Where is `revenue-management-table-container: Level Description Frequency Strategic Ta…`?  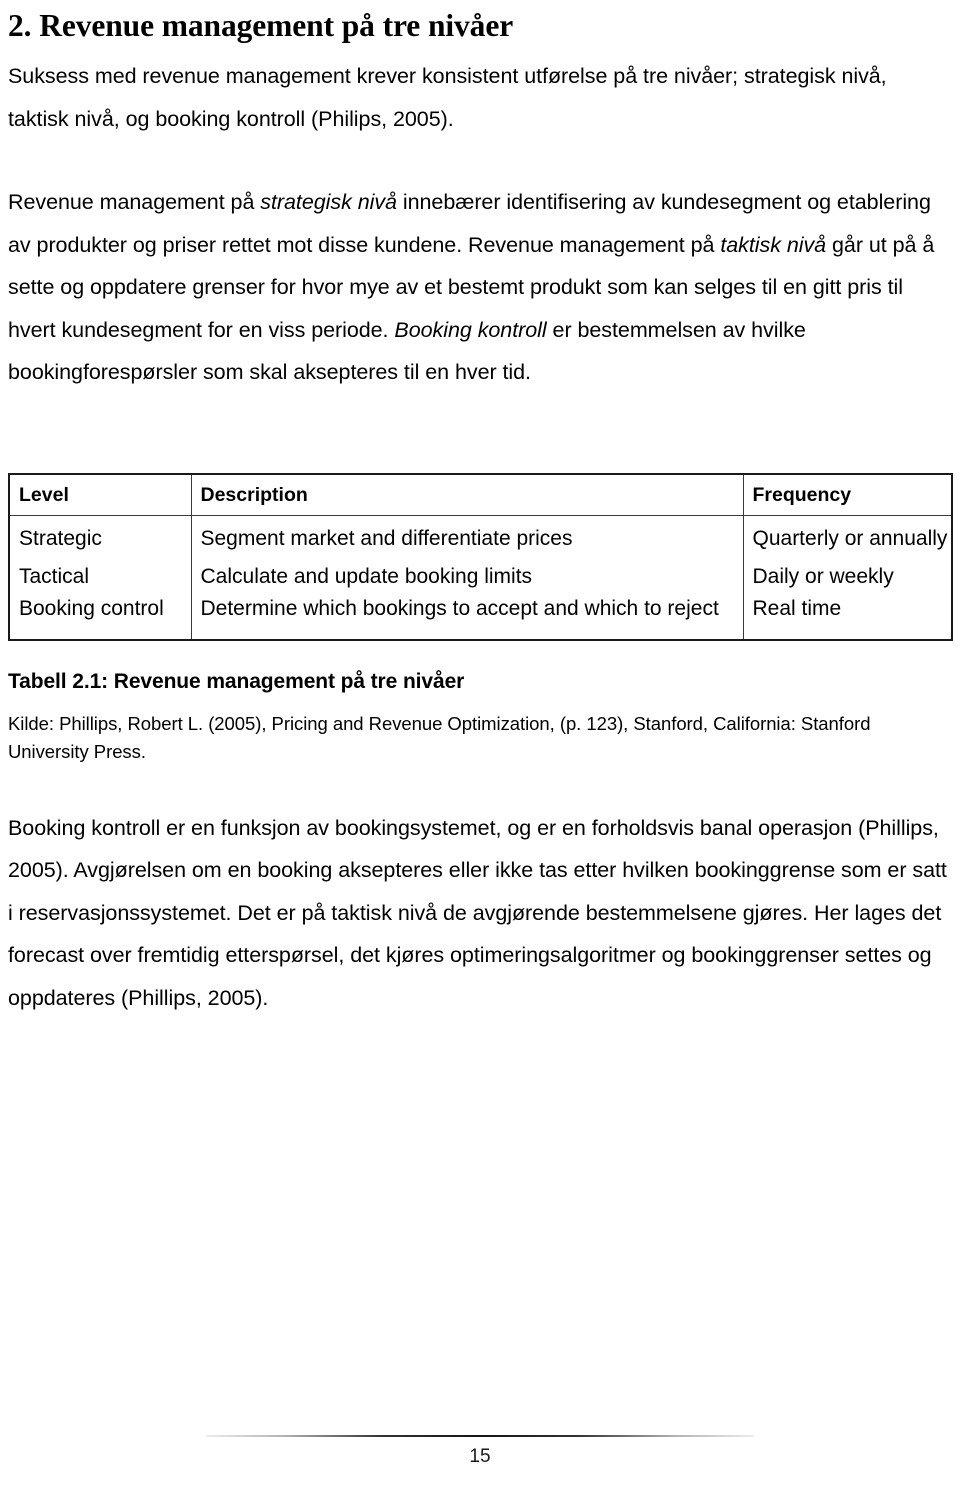 revenue-management-table-container: Level Description Frequency Strategic Ta… is located at coordinates (480, 556).